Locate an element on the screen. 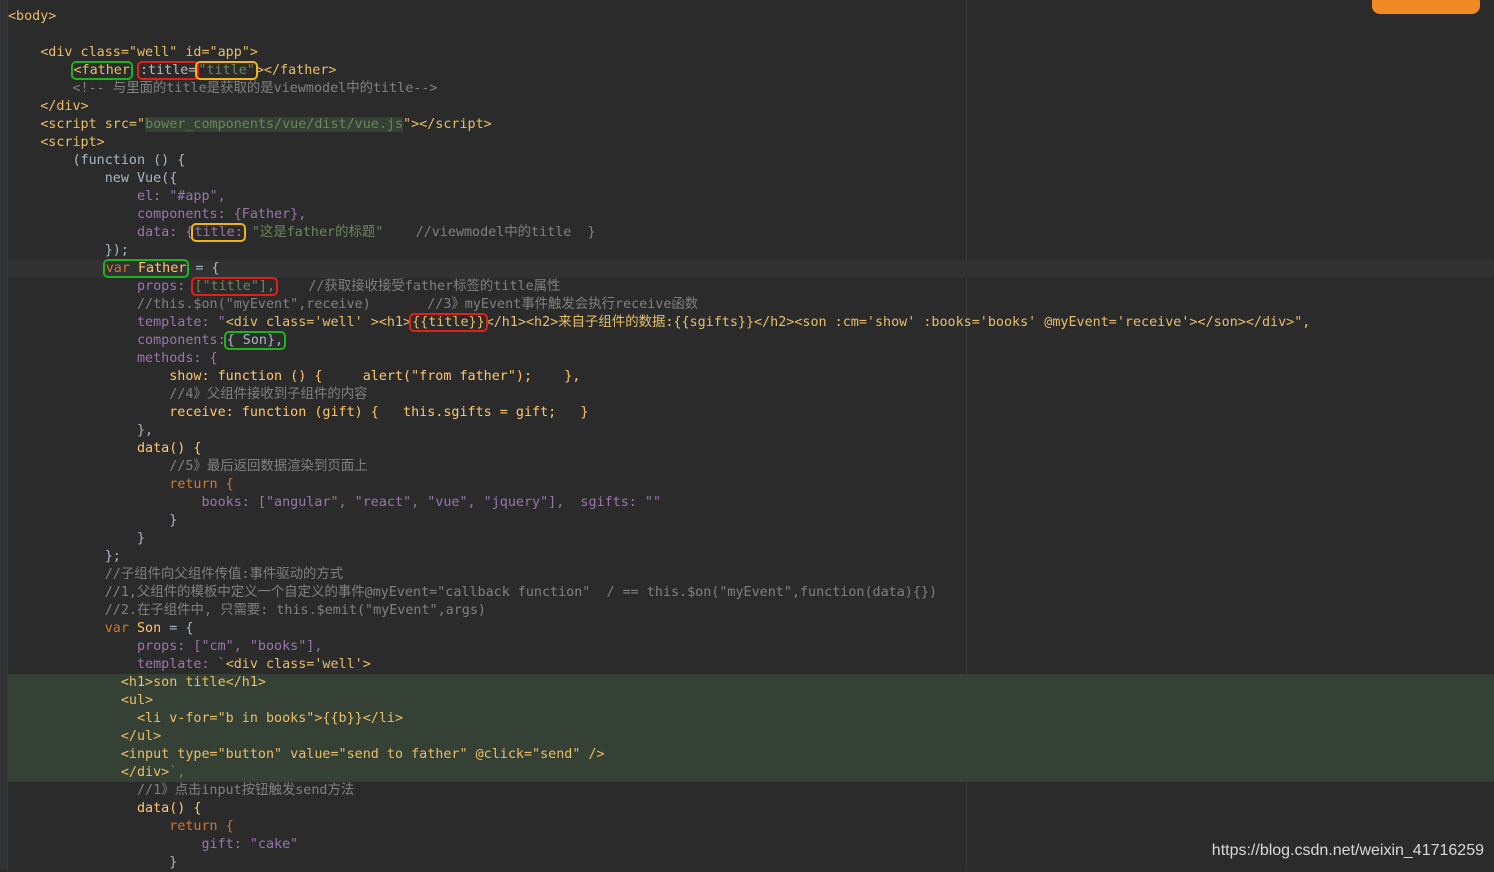  code-line: //4》父组件接收到子组件的内容 is located at coordinates (751, 395).